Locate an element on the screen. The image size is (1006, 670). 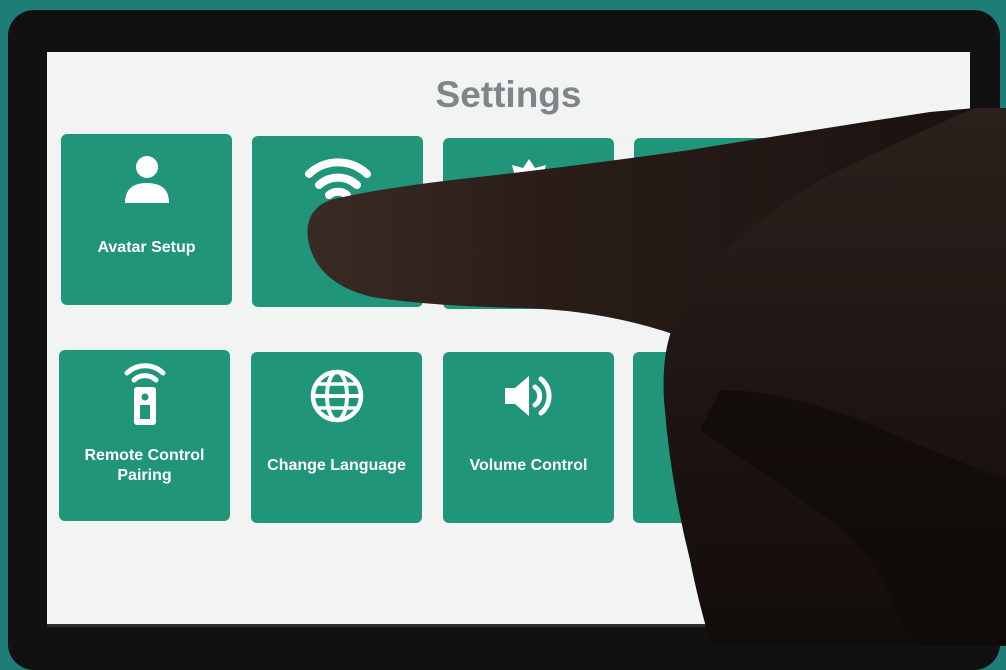
tile-label: Volume Control is located at coordinates (528, 465).